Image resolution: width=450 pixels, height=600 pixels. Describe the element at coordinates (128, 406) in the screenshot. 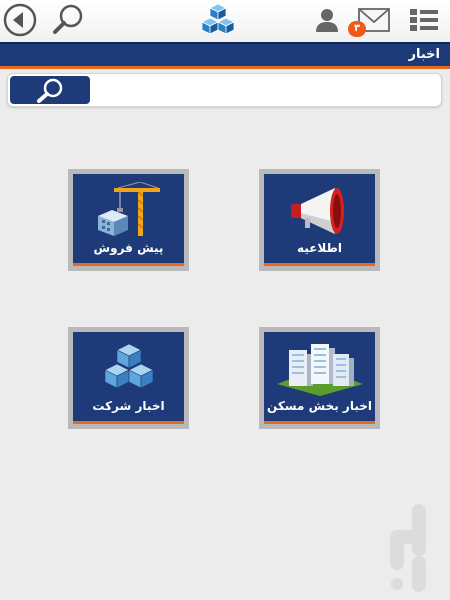

I see `tile-company-news-label: اخبار شرکت` at that location.